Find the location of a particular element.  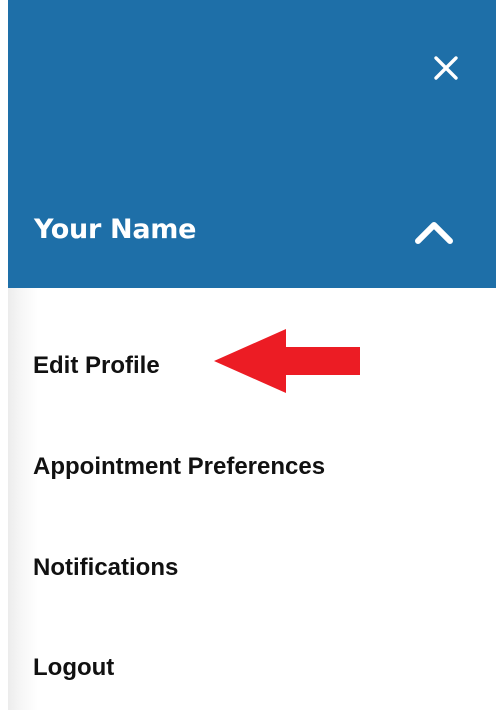

close-button is located at coordinates (446, 68).